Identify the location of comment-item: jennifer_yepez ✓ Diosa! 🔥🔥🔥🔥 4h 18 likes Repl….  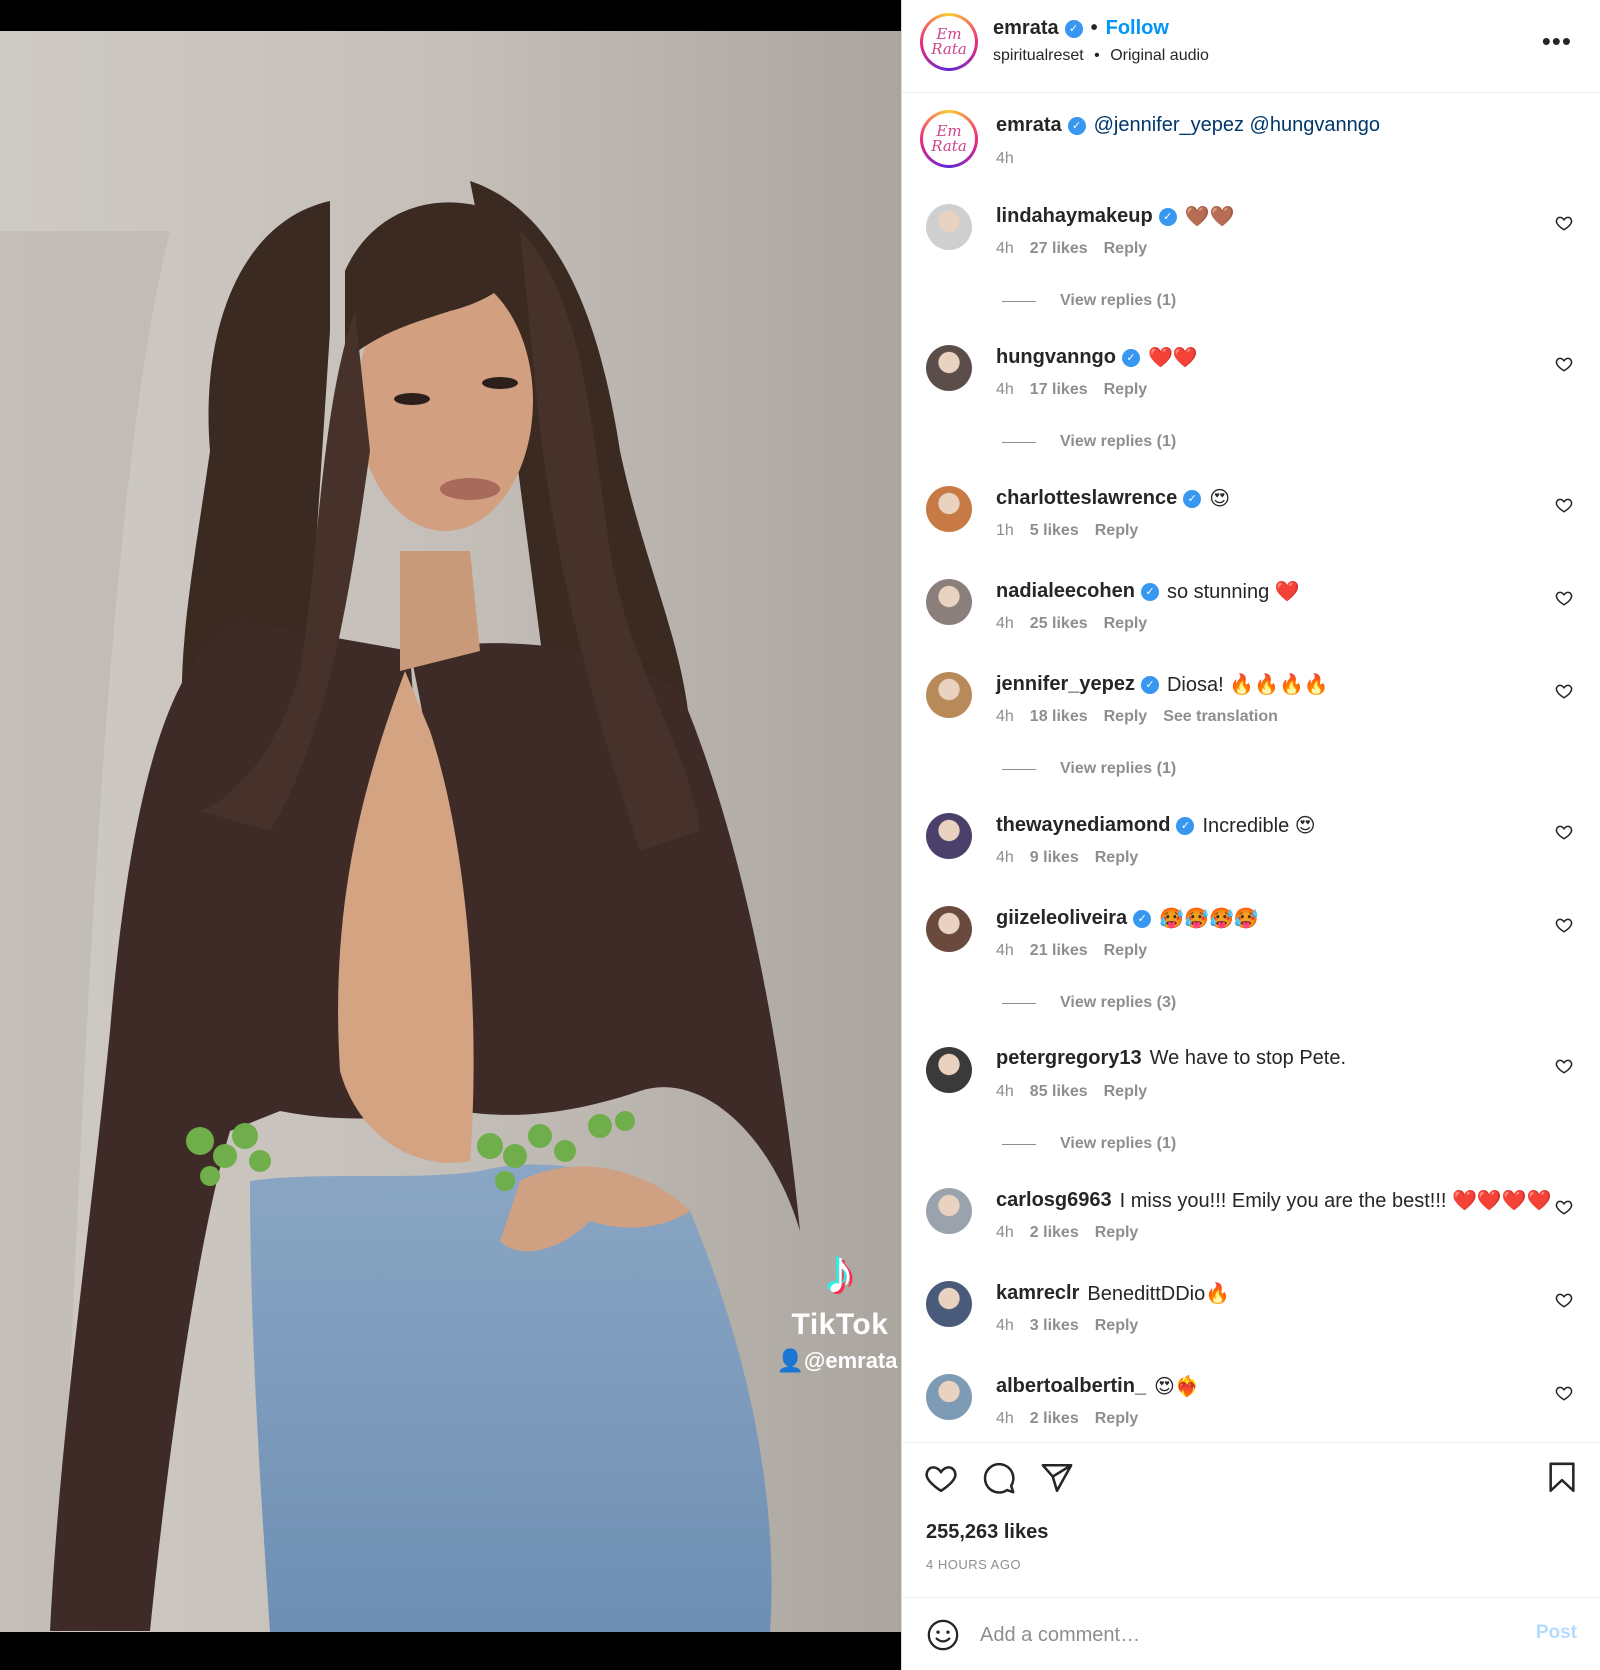
(1251, 698).